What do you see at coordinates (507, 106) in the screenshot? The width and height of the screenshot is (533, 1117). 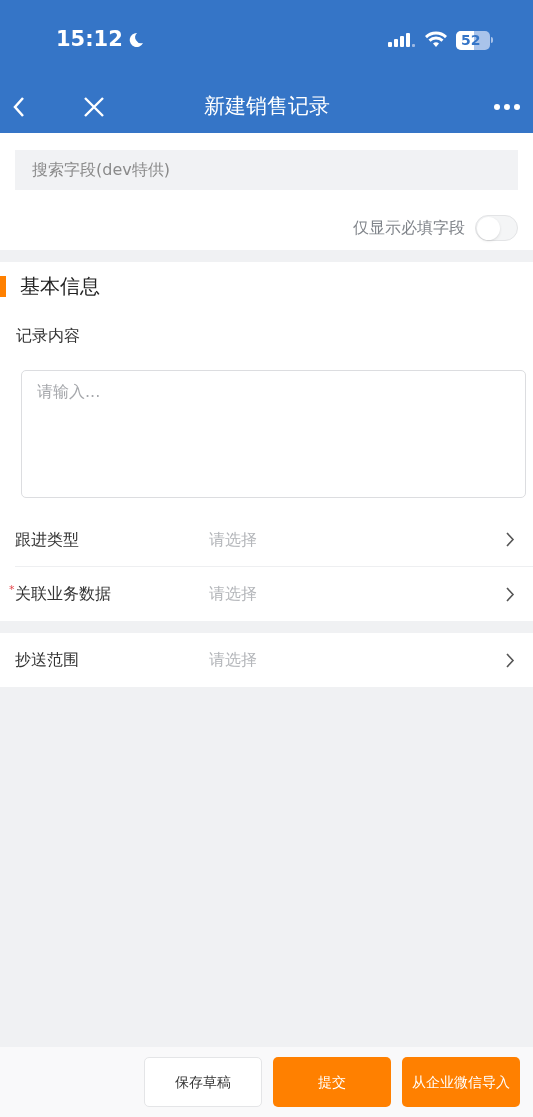 I see `more-icon` at bounding box center [507, 106].